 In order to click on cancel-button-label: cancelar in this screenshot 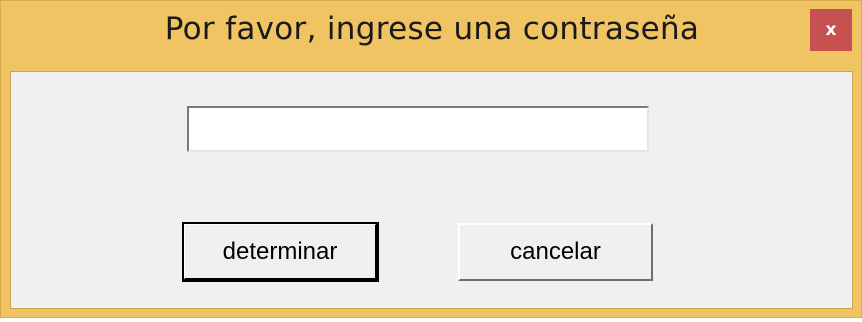, I will do `click(555, 251)`.